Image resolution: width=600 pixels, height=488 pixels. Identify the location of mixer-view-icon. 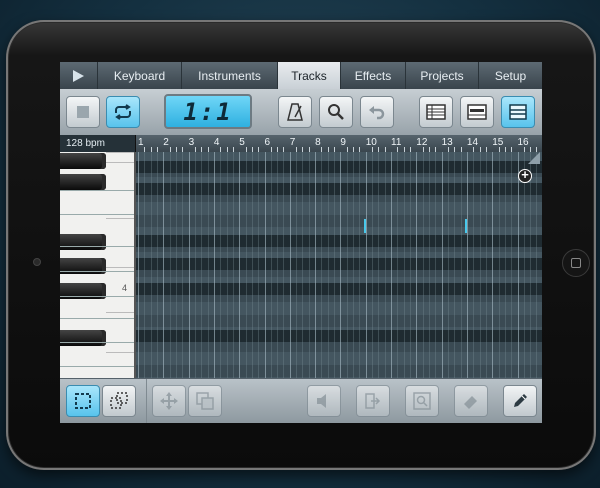
(518, 112).